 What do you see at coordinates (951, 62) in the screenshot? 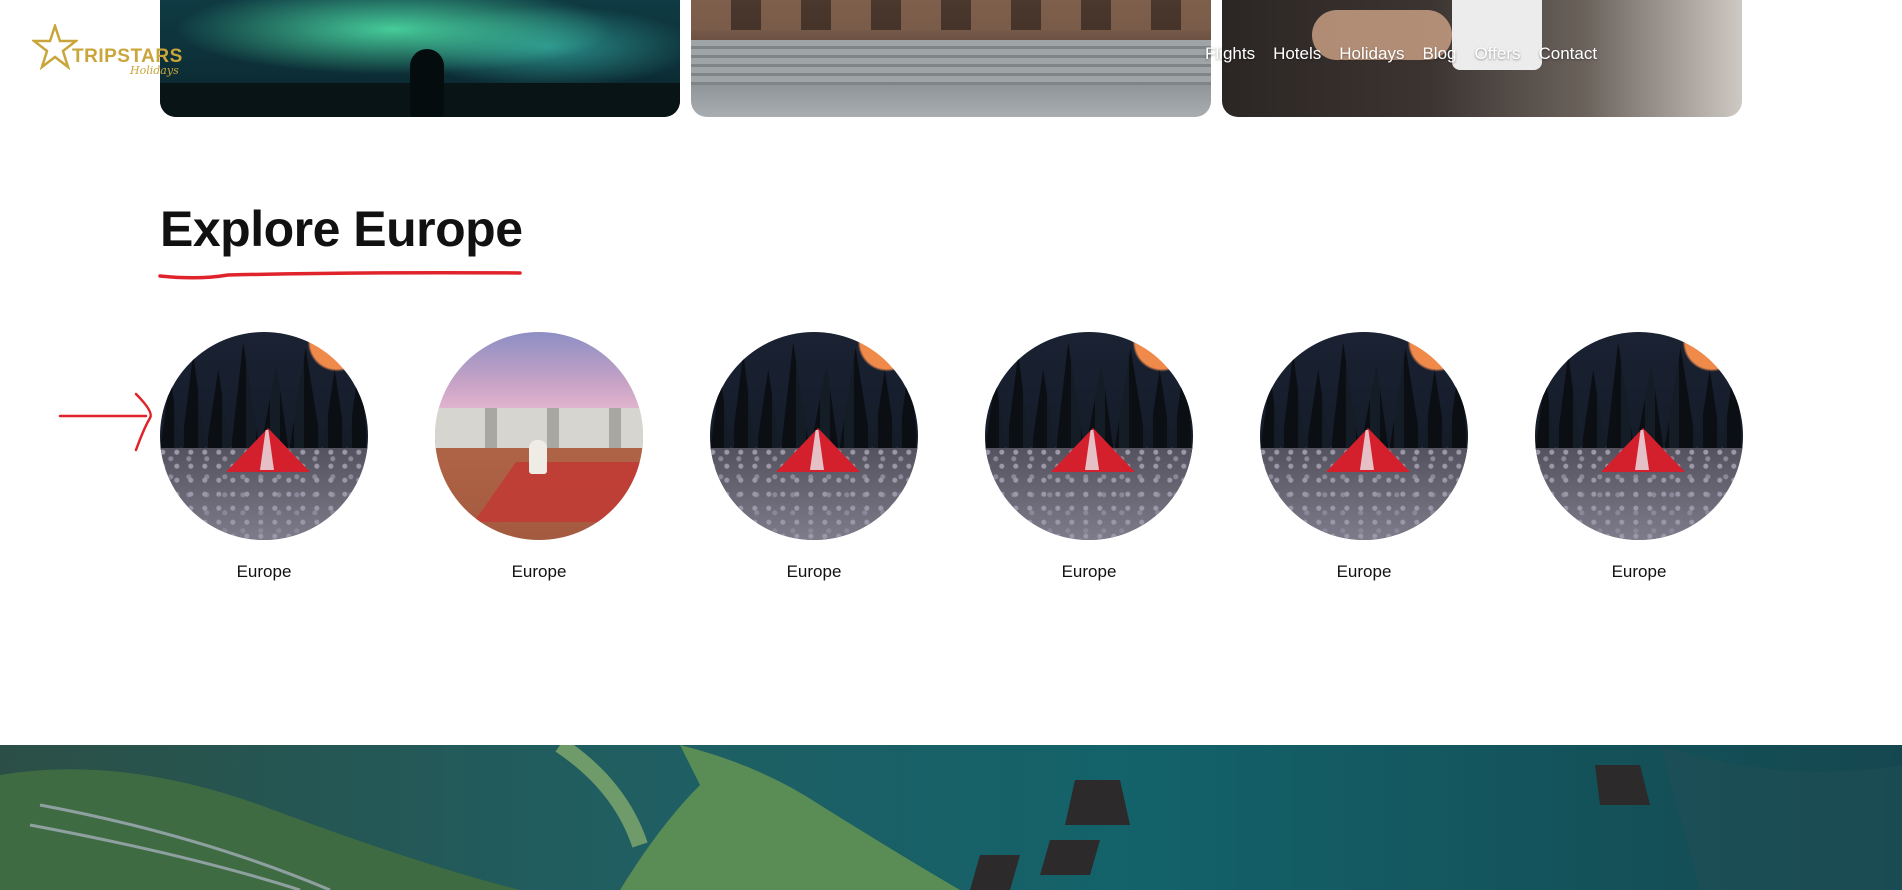
I see `building-stairs` at bounding box center [951, 62].